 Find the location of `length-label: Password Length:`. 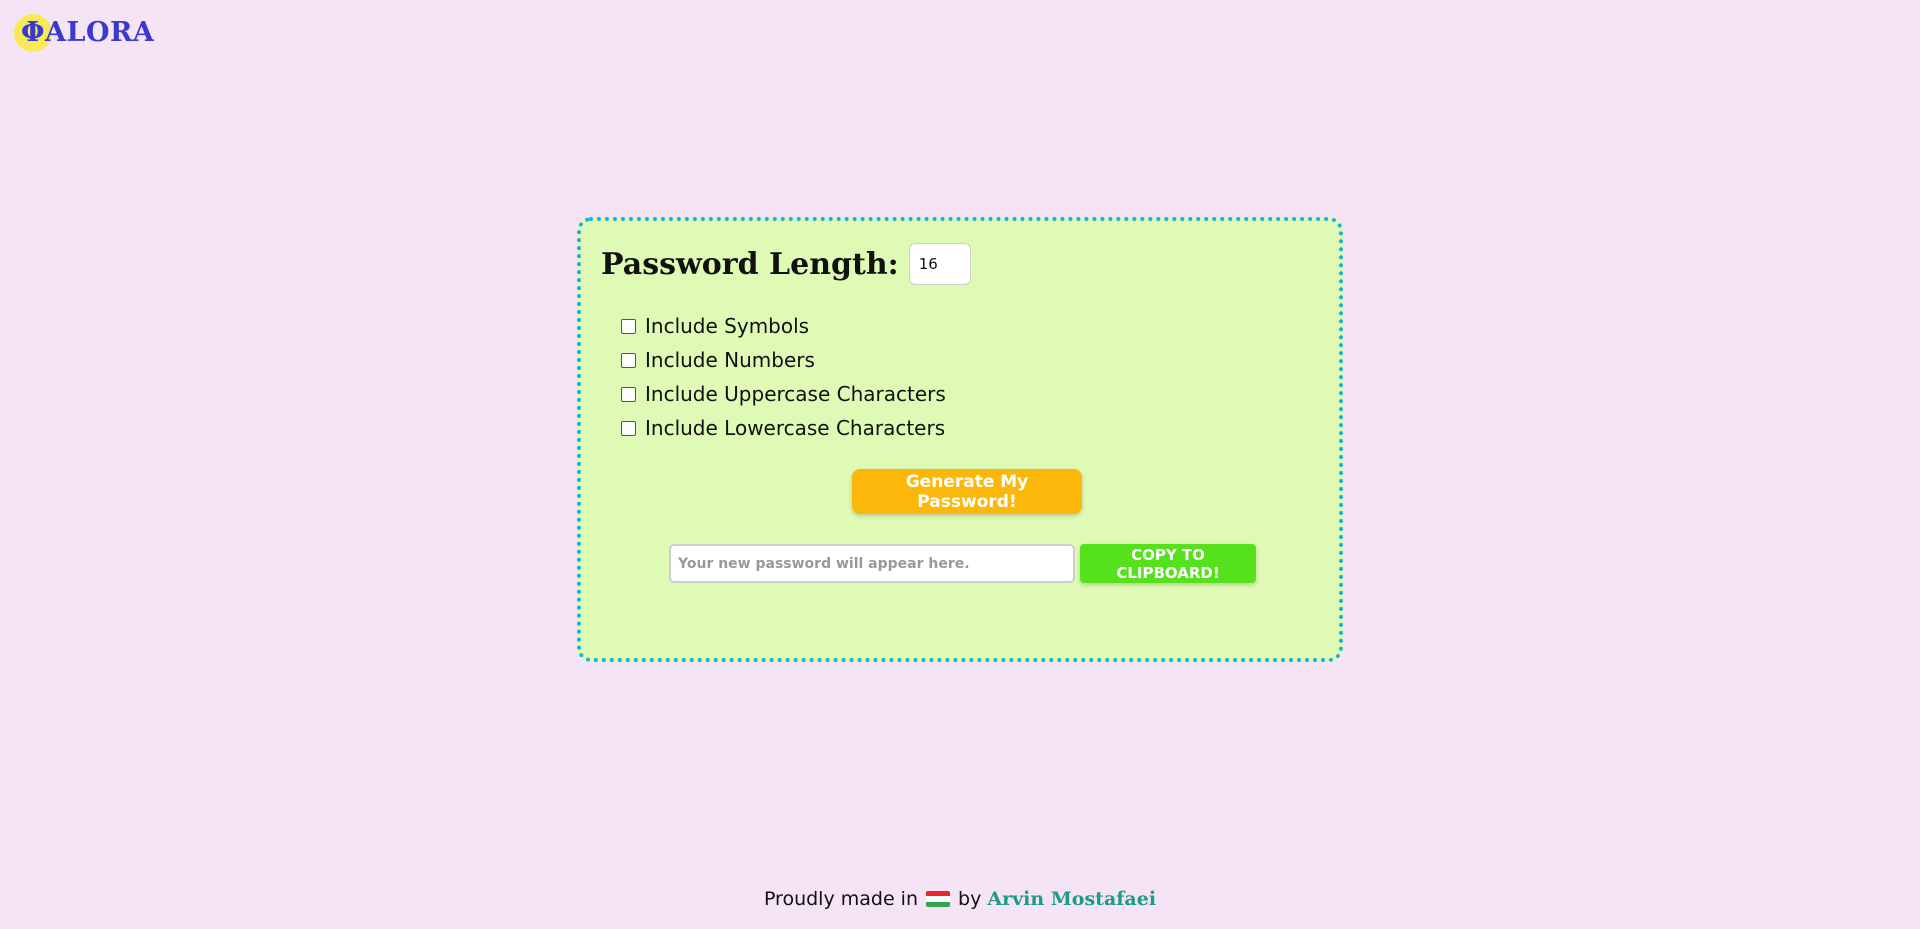

length-label: Password Length: is located at coordinates (750, 264).